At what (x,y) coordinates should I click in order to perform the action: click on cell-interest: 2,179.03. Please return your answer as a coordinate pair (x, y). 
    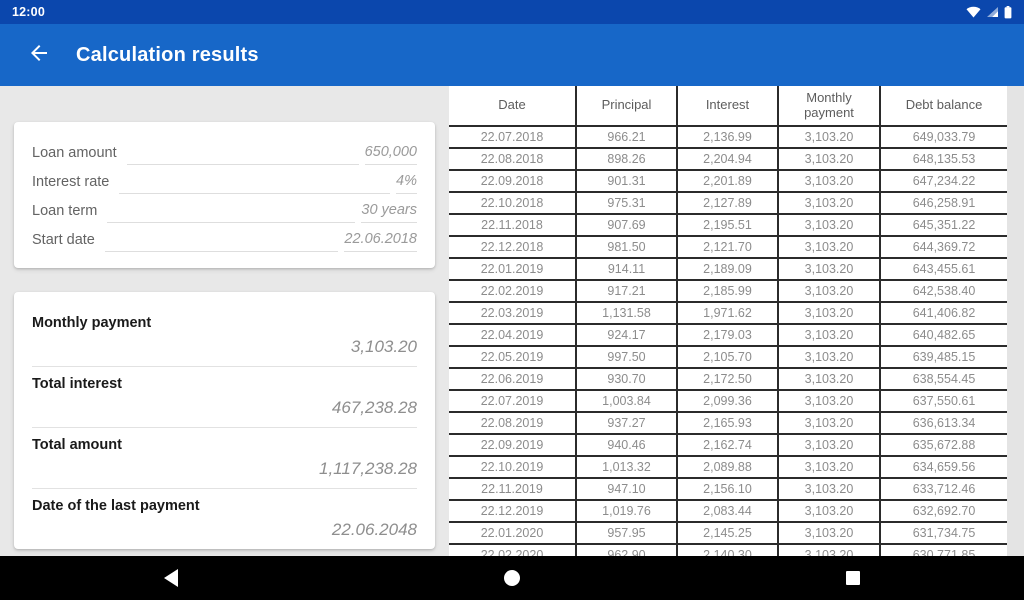
    Looking at the image, I should click on (728, 335).